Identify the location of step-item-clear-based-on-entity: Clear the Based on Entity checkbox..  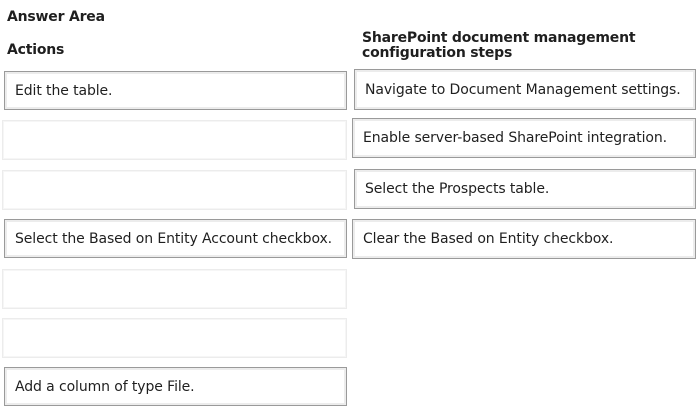
(524, 239).